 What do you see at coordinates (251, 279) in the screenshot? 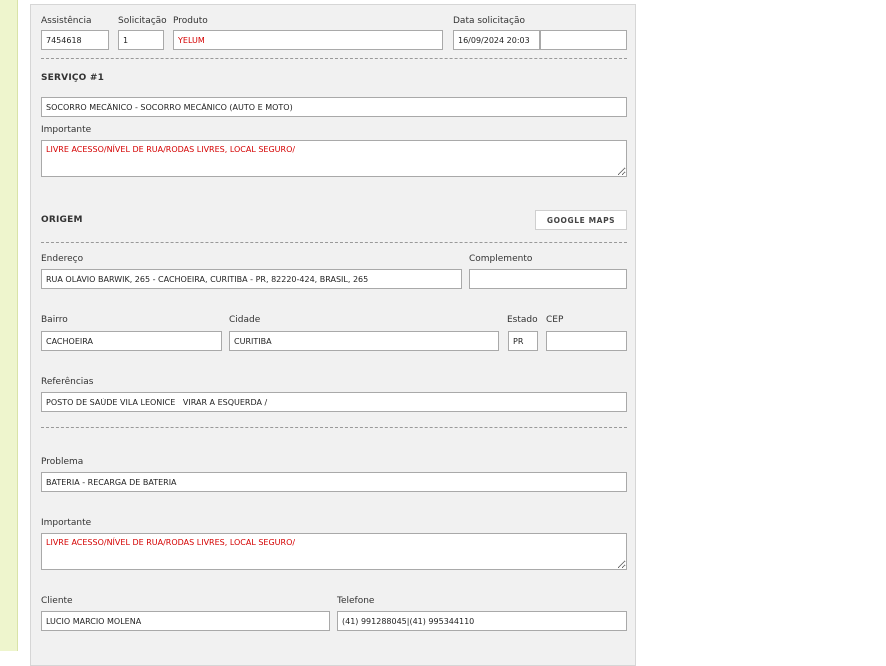
I see `endereco-field` at bounding box center [251, 279].